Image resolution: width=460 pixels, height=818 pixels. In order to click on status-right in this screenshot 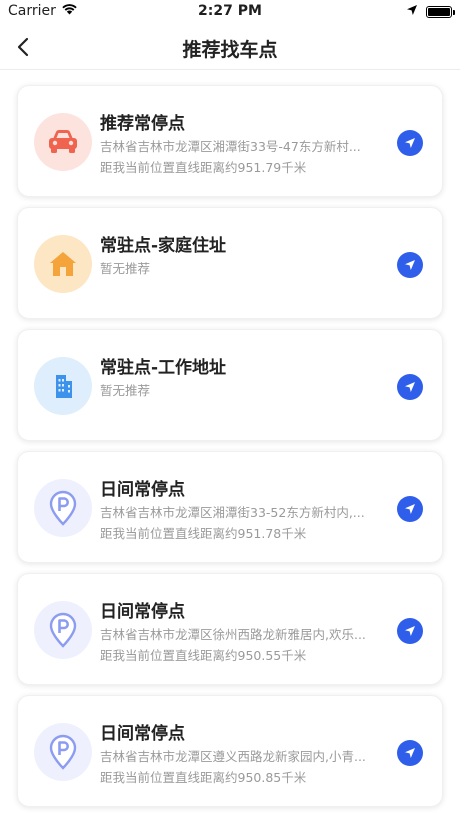, I will do `click(430, 12)`.